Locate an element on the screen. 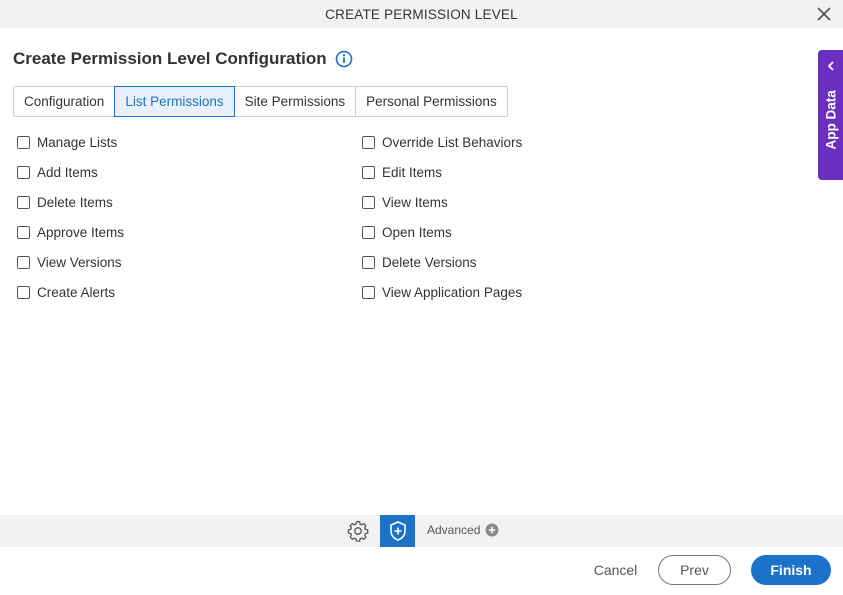 The height and width of the screenshot is (595, 843). permission-label: View Items is located at coordinates (415, 202).